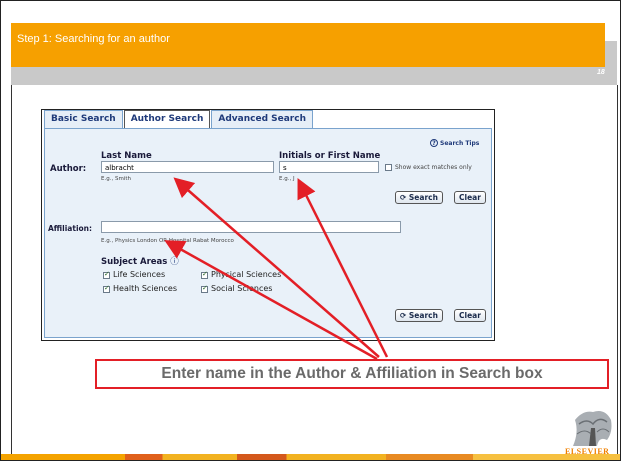 Image resolution: width=621 pixels, height=461 pixels. I want to click on arrow-to-affiliation, so click(271, 300).